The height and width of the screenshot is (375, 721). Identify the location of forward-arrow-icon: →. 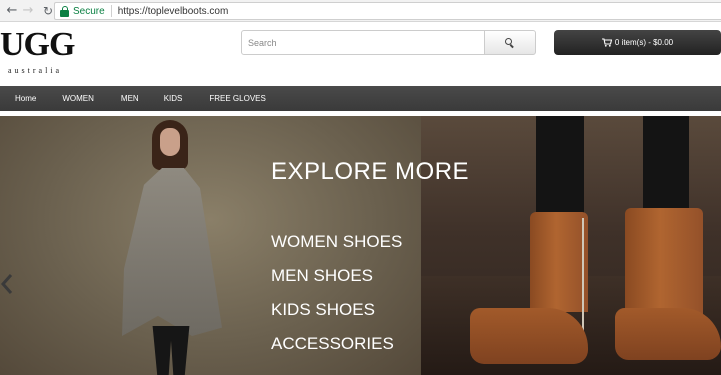
(28, 11).